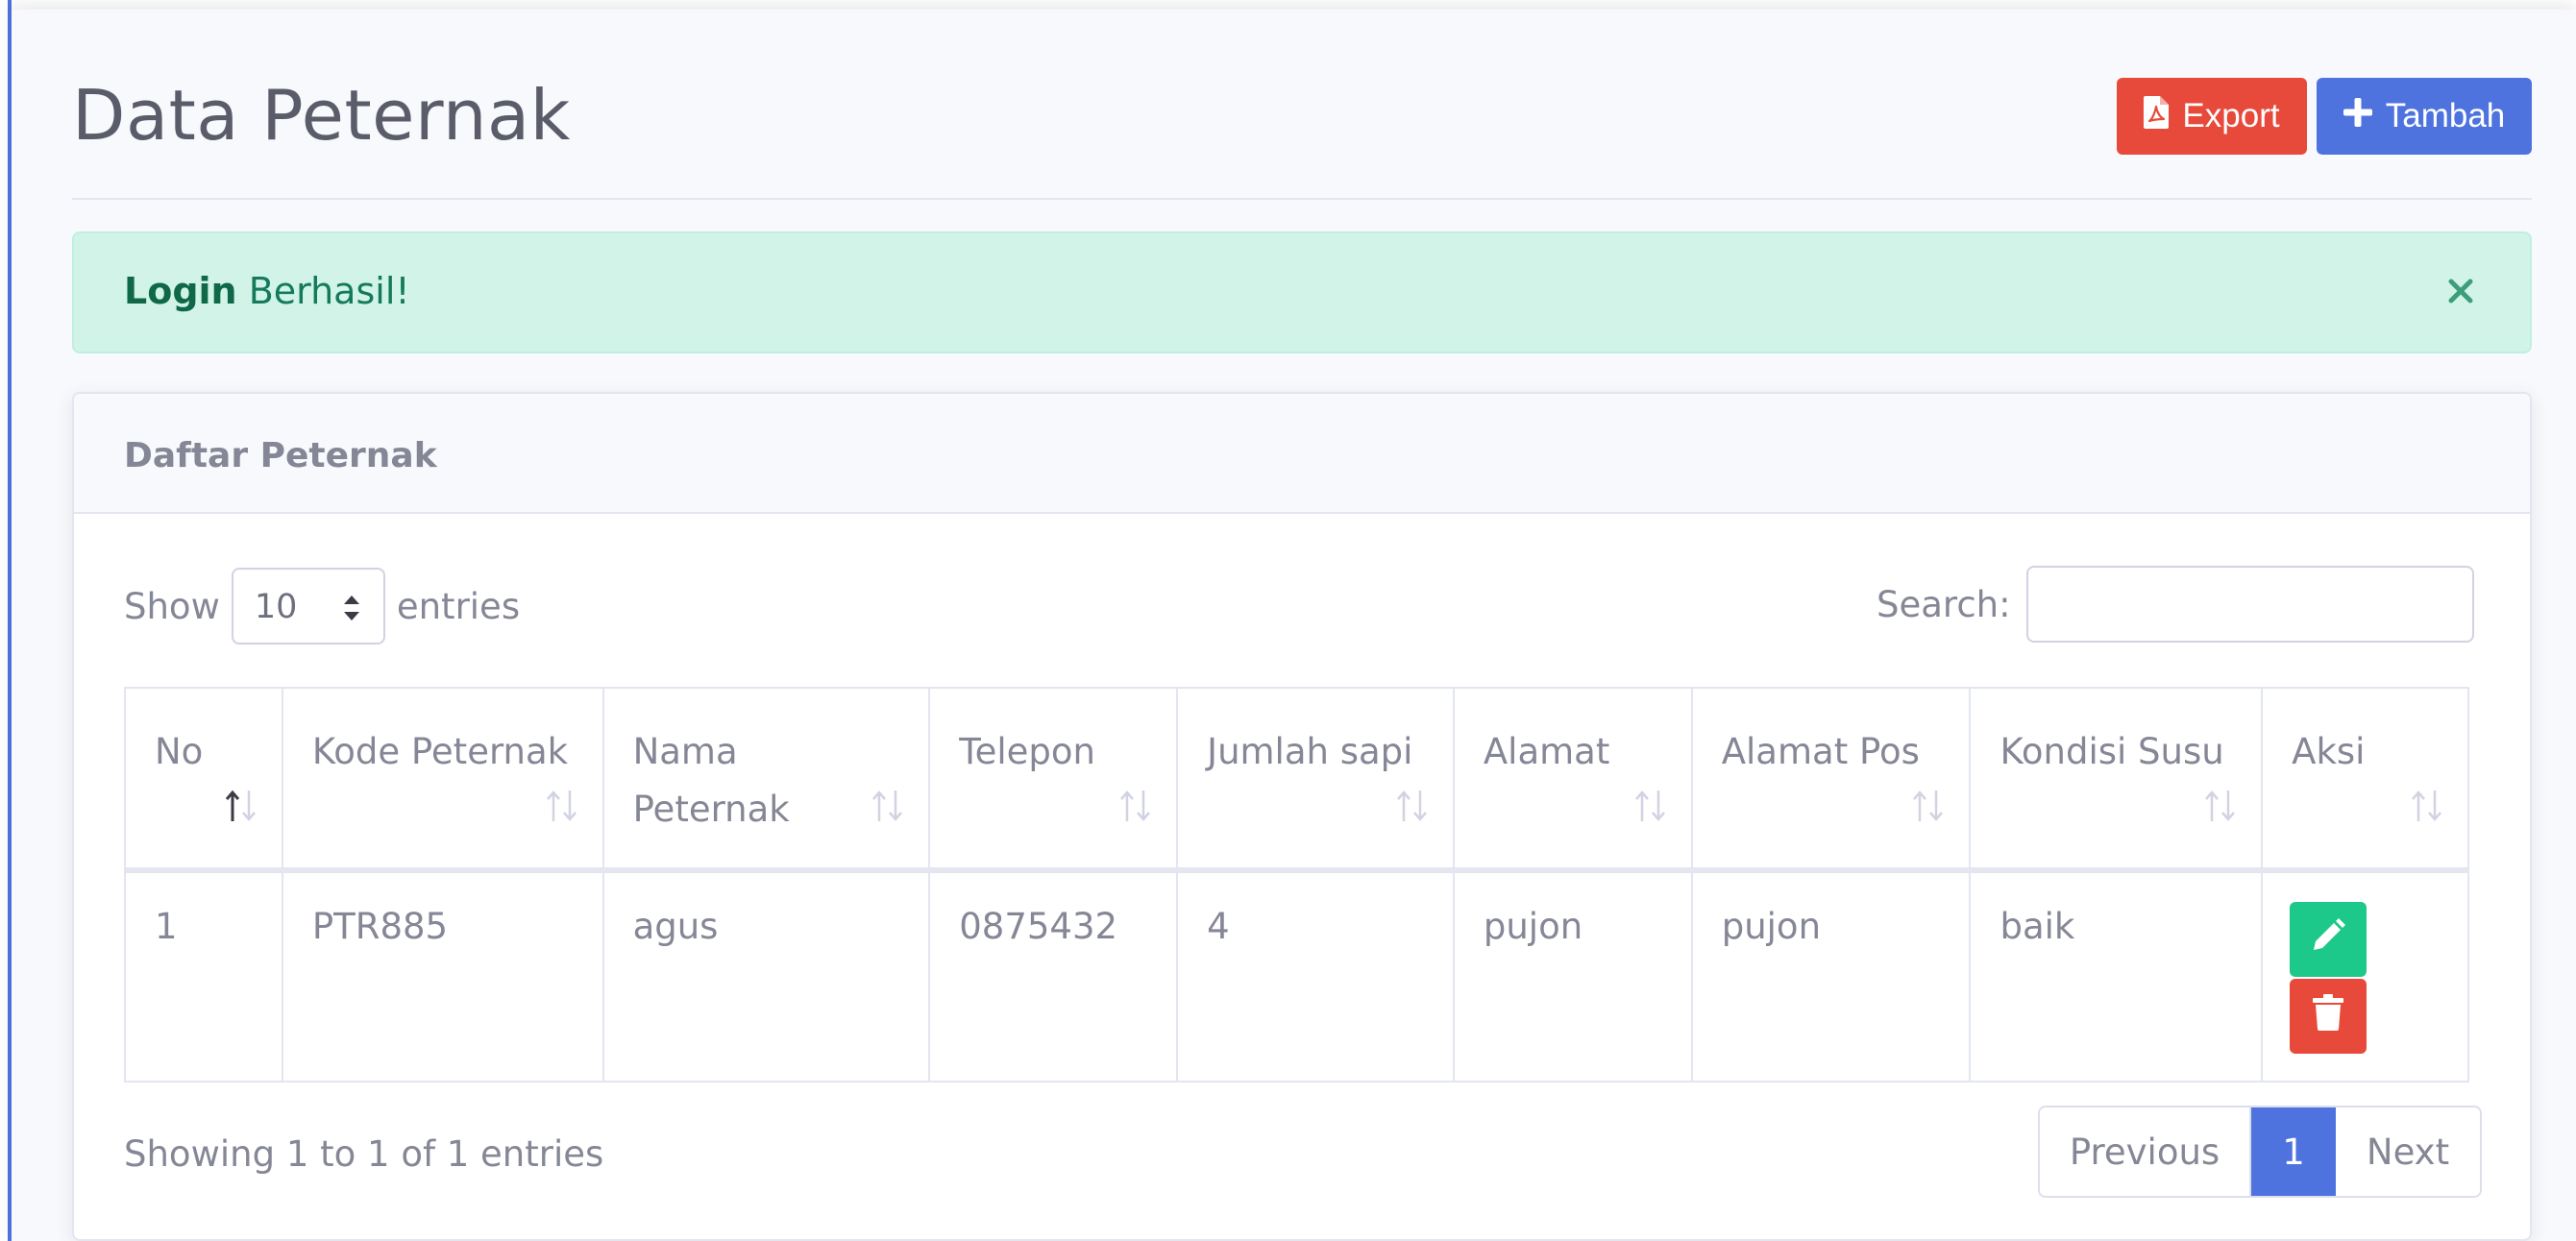 The image size is (2576, 1241). Describe the element at coordinates (308, 606) in the screenshot. I see `page-length-select: 10` at that location.